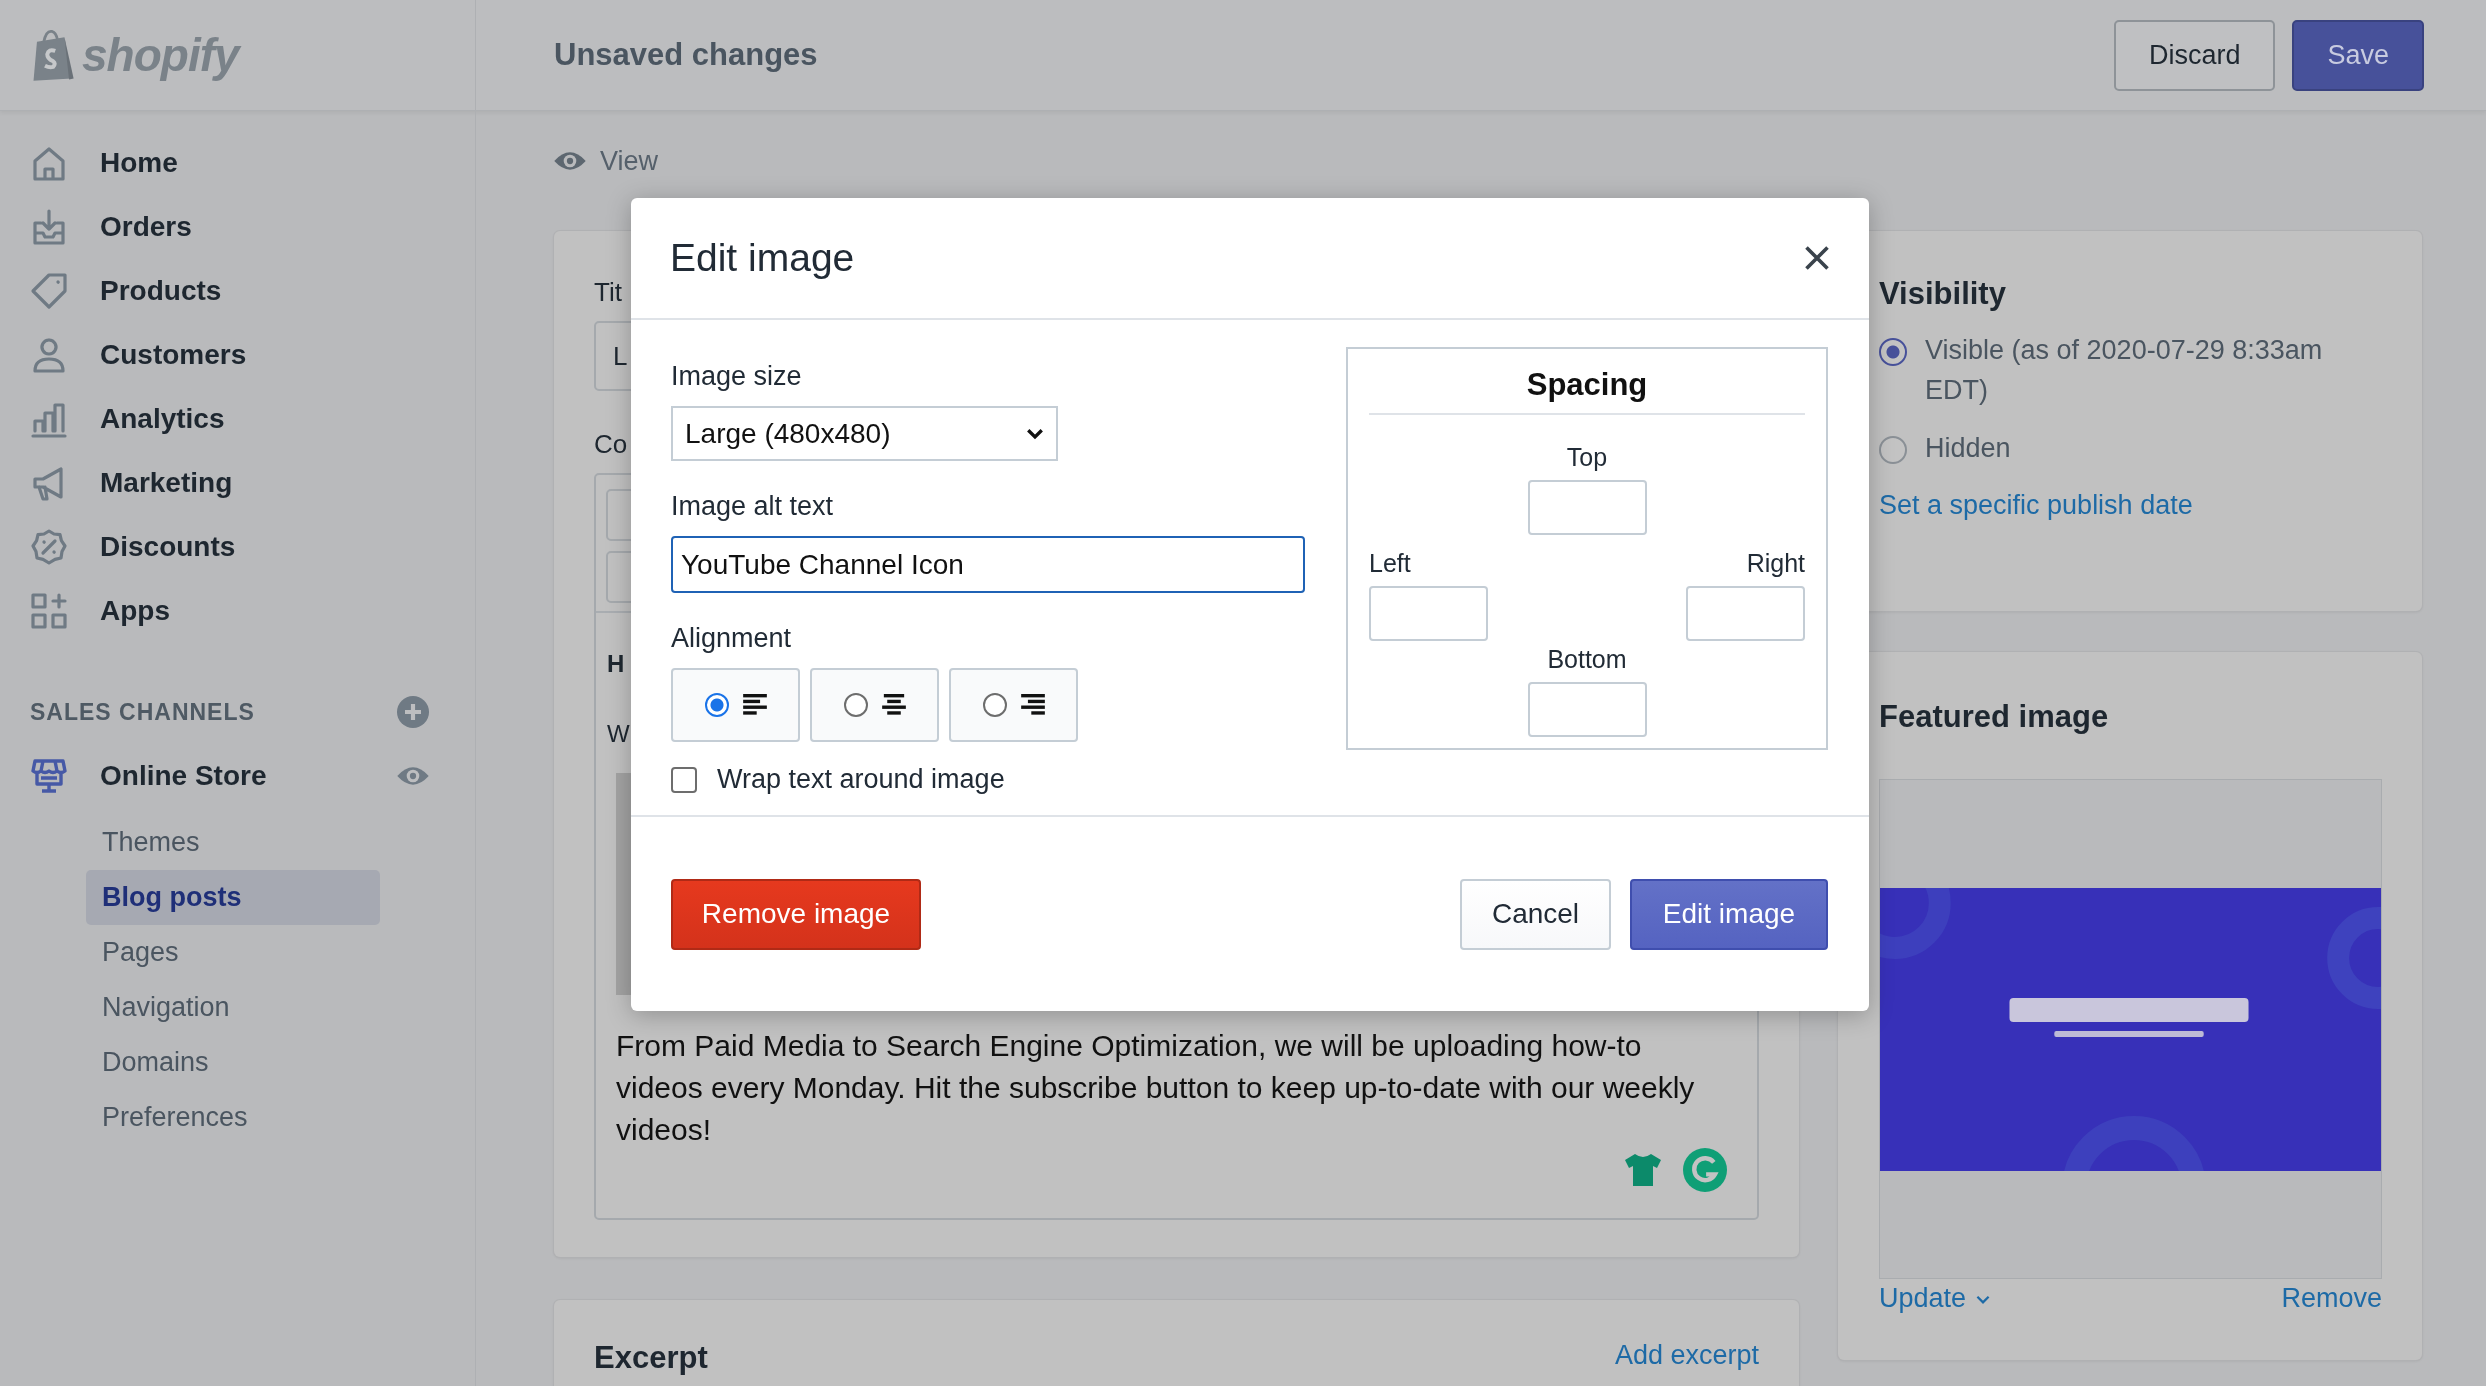  Describe the element at coordinates (2036, 505) in the screenshot. I see `publish-date-link: Set a specific publish date` at that location.